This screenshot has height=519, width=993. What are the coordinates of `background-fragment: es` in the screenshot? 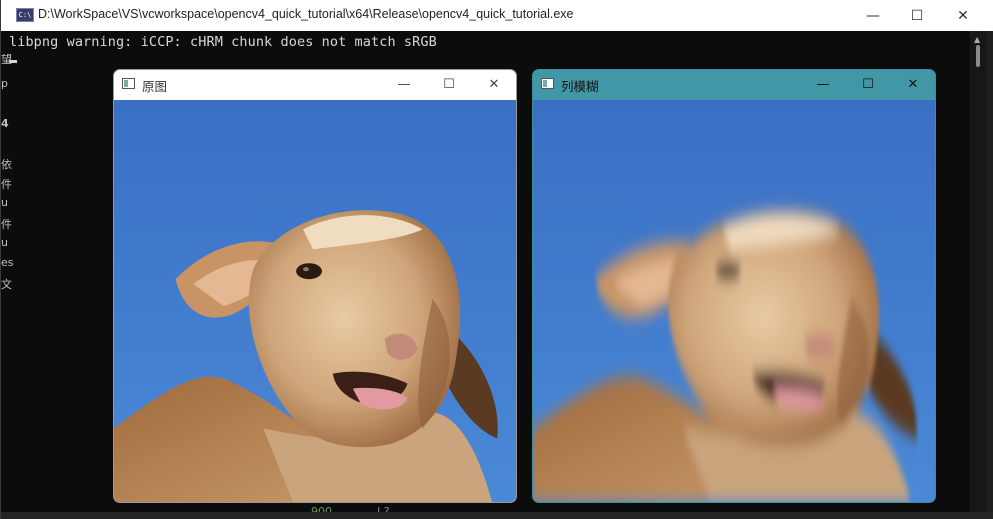 It's located at (7, 262).